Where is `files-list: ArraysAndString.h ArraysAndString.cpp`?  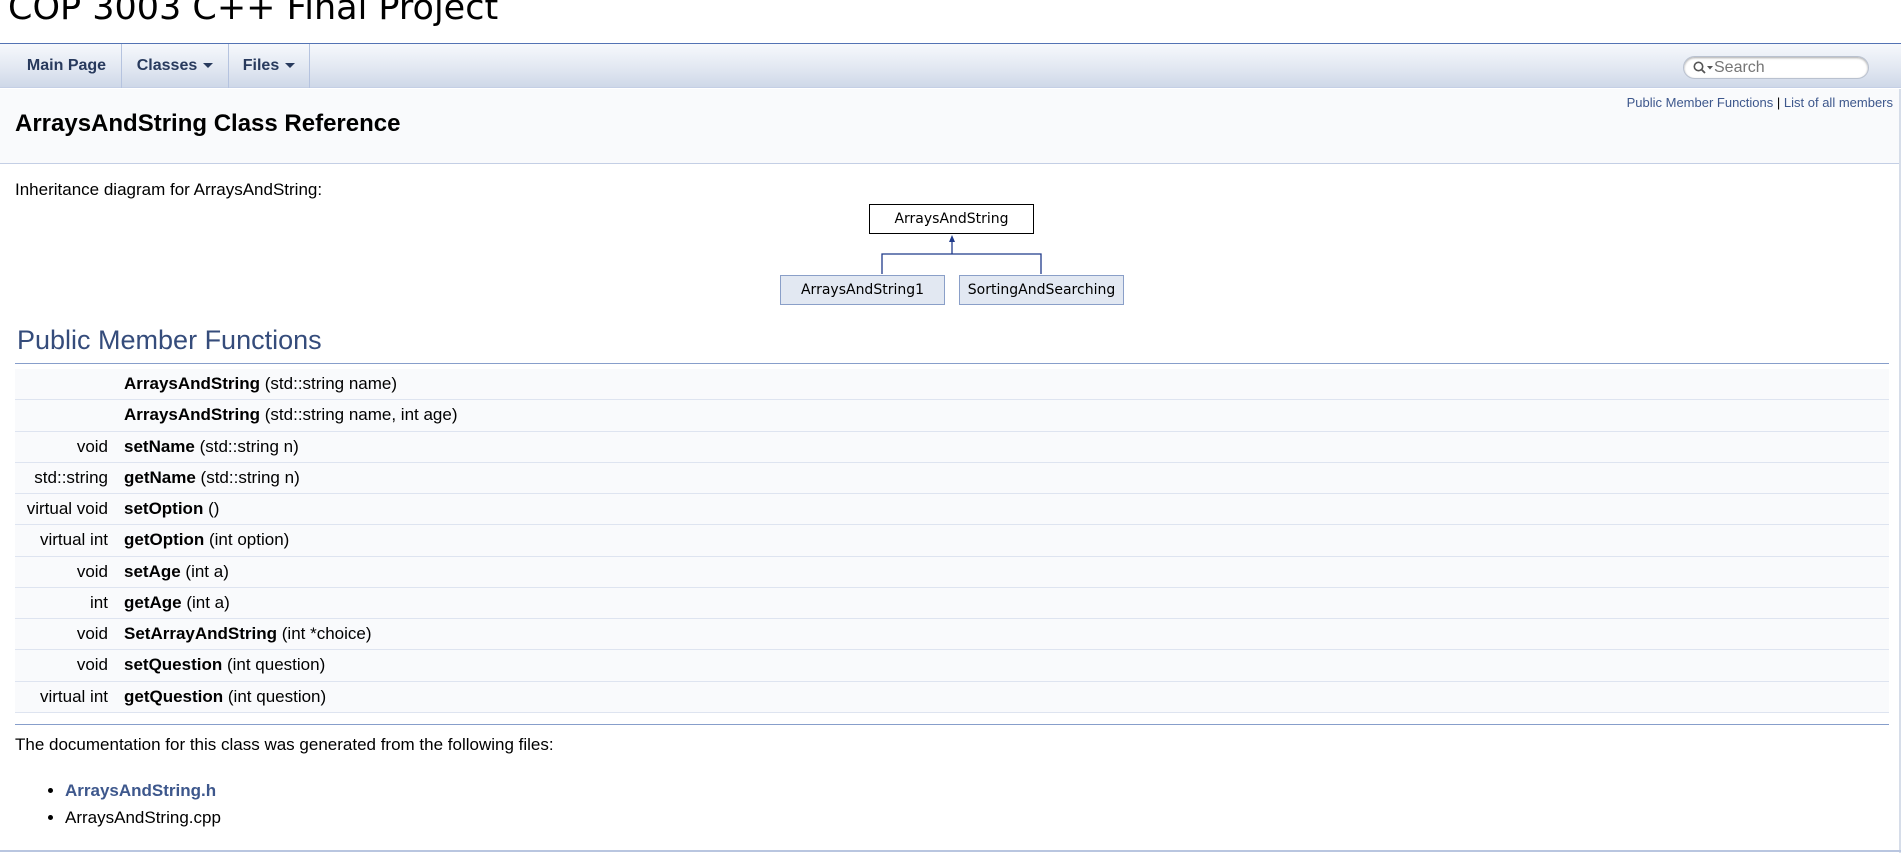 files-list: ArraysAndString.h ArraysAndString.cpp is located at coordinates (131, 807).